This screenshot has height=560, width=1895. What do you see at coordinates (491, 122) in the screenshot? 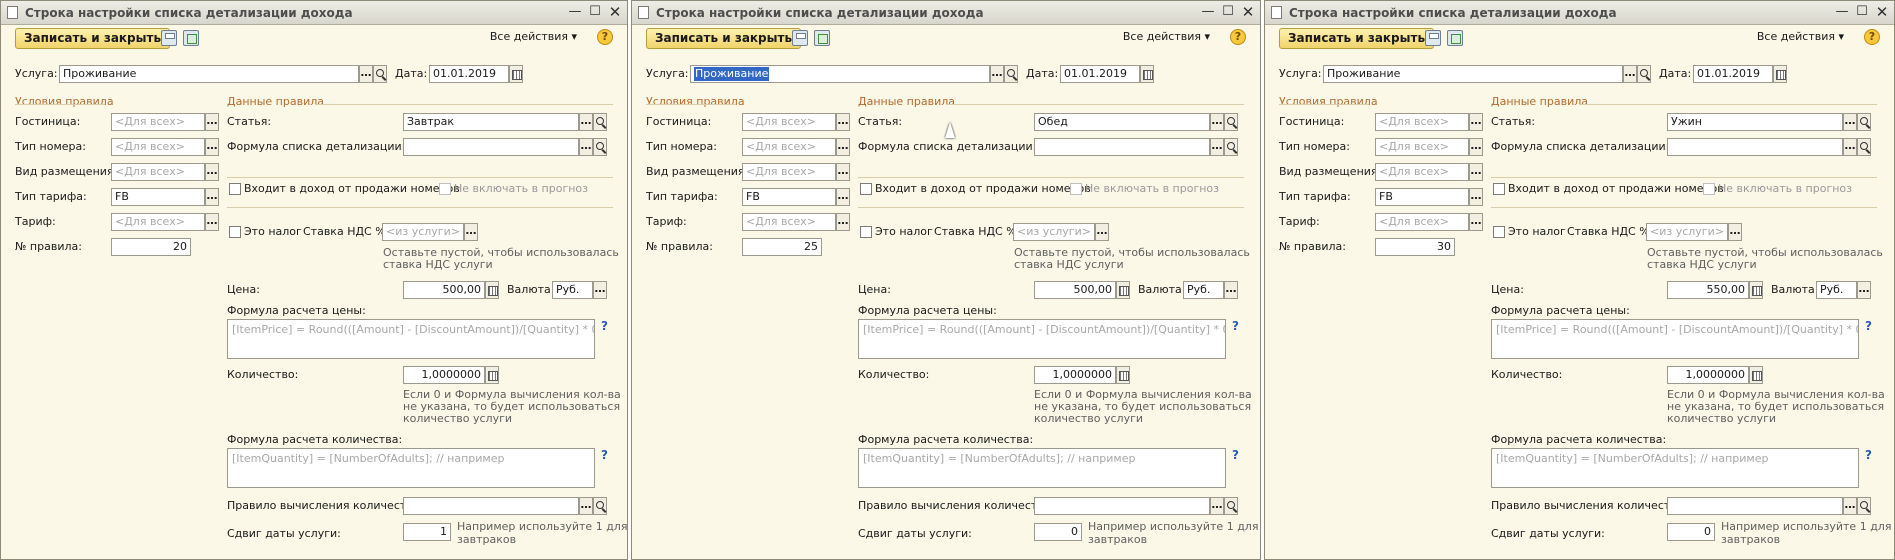
I see `article-field: Завтрак` at bounding box center [491, 122].